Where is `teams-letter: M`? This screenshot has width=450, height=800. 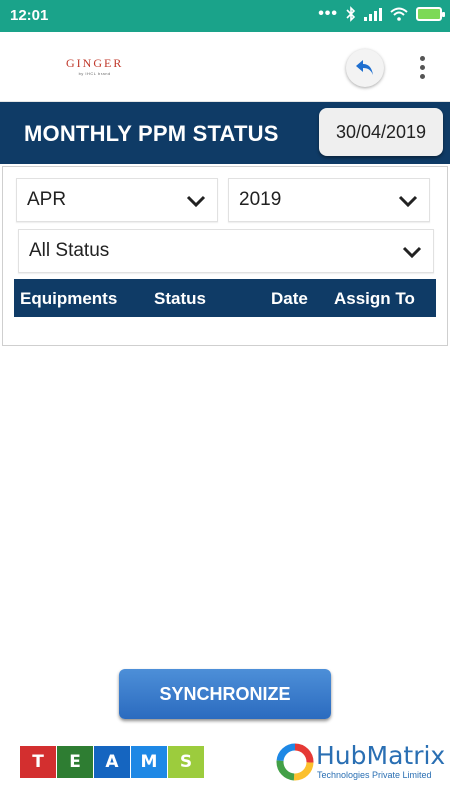
teams-letter: M is located at coordinates (149, 762).